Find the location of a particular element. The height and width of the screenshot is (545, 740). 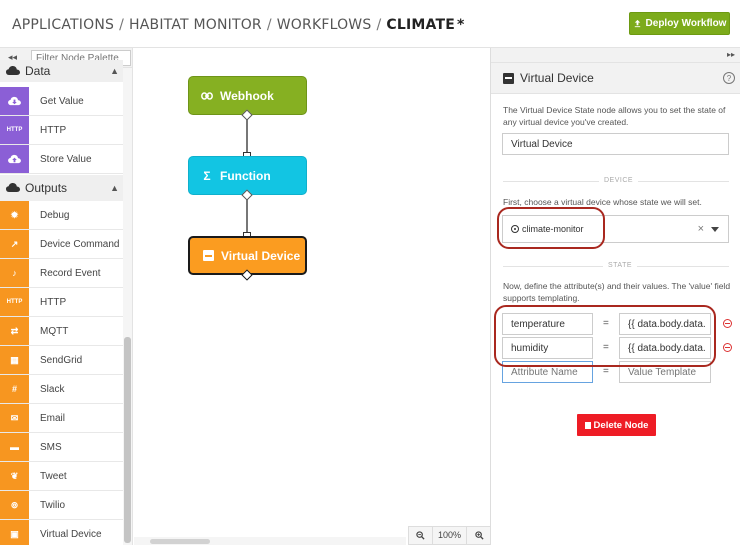

palette-item-label: Store Value is located at coordinates (66, 159).